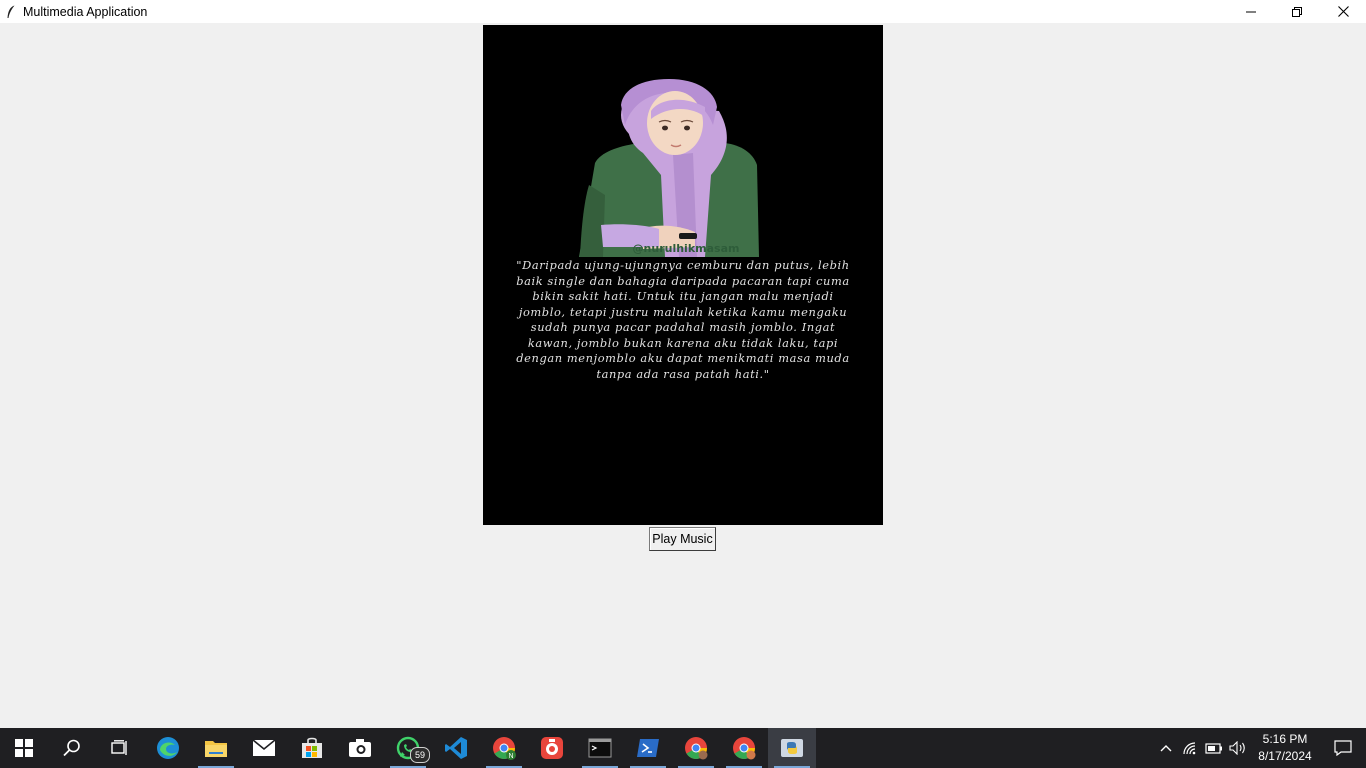 The image size is (1366, 768). I want to click on svg-text: N, so click(510, 756).